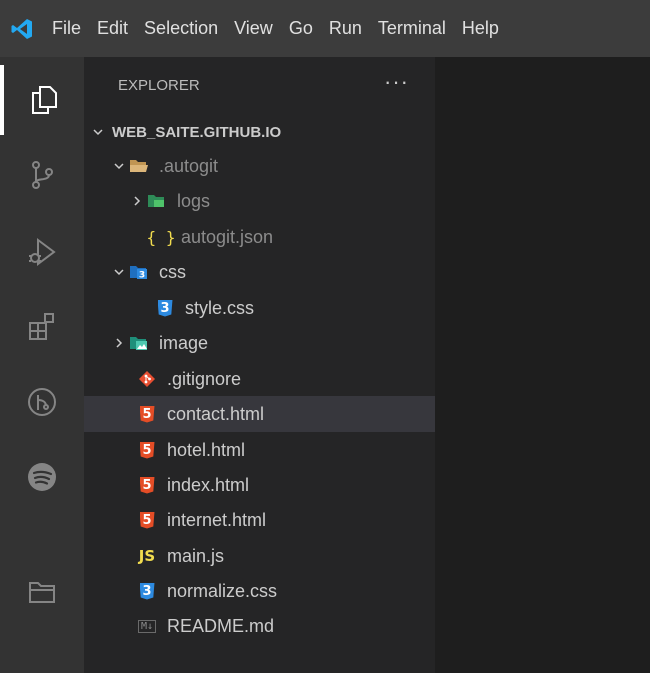  I want to click on menu-view: View, so click(253, 28).